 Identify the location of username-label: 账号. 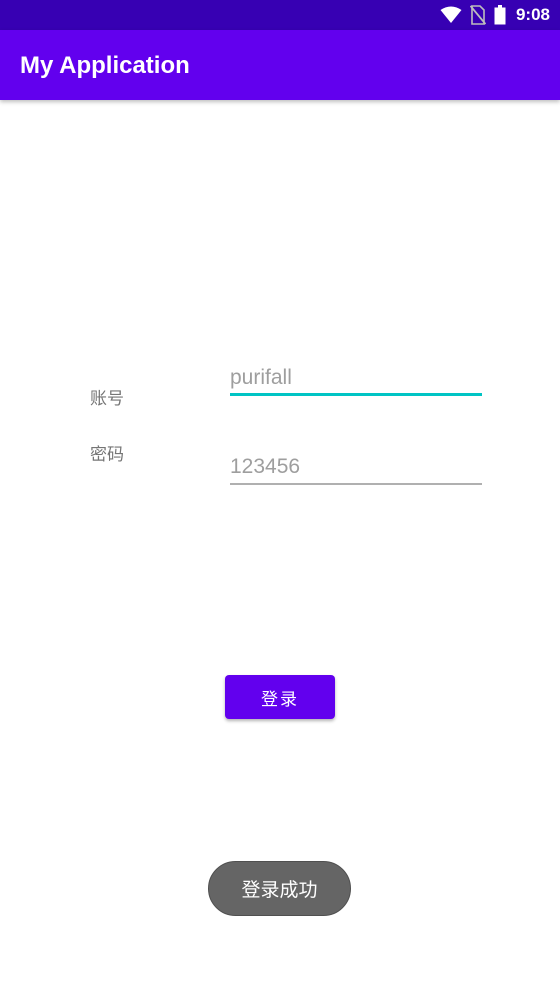
(107, 399).